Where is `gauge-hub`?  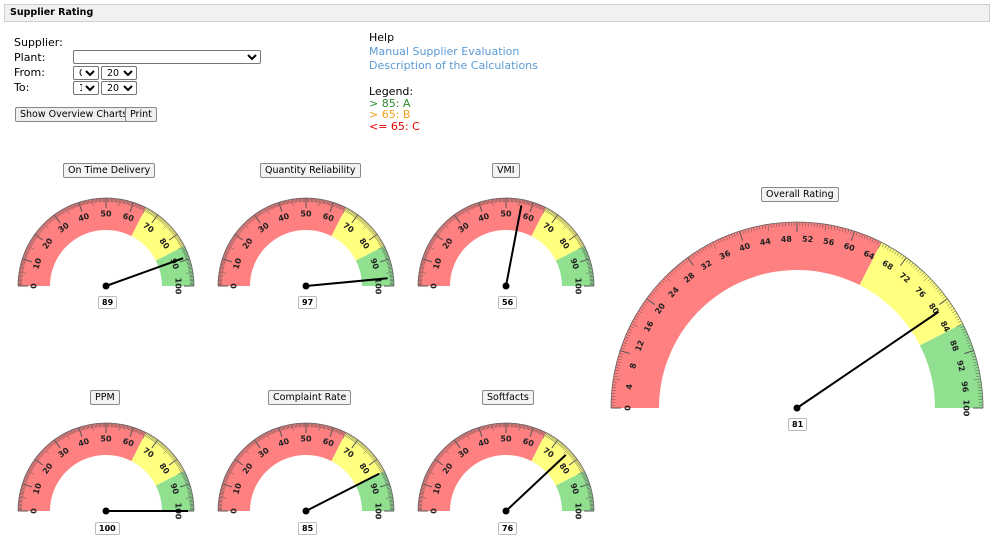
gauge-hub is located at coordinates (797, 408).